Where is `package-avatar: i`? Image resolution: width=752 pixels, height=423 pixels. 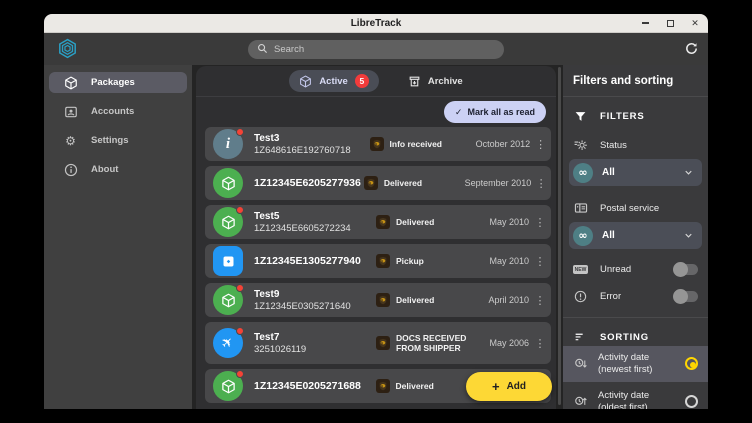
package-avatar: i is located at coordinates (228, 143).